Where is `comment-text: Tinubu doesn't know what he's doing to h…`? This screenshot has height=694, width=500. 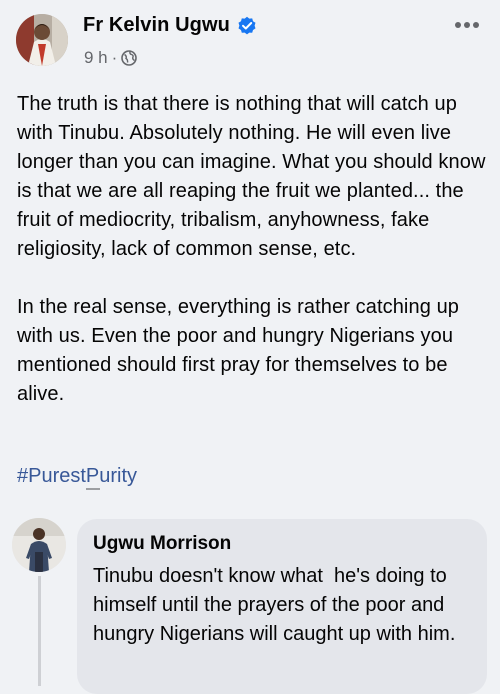 comment-text: Tinubu doesn't know what he's doing to h… is located at coordinates (274, 605).